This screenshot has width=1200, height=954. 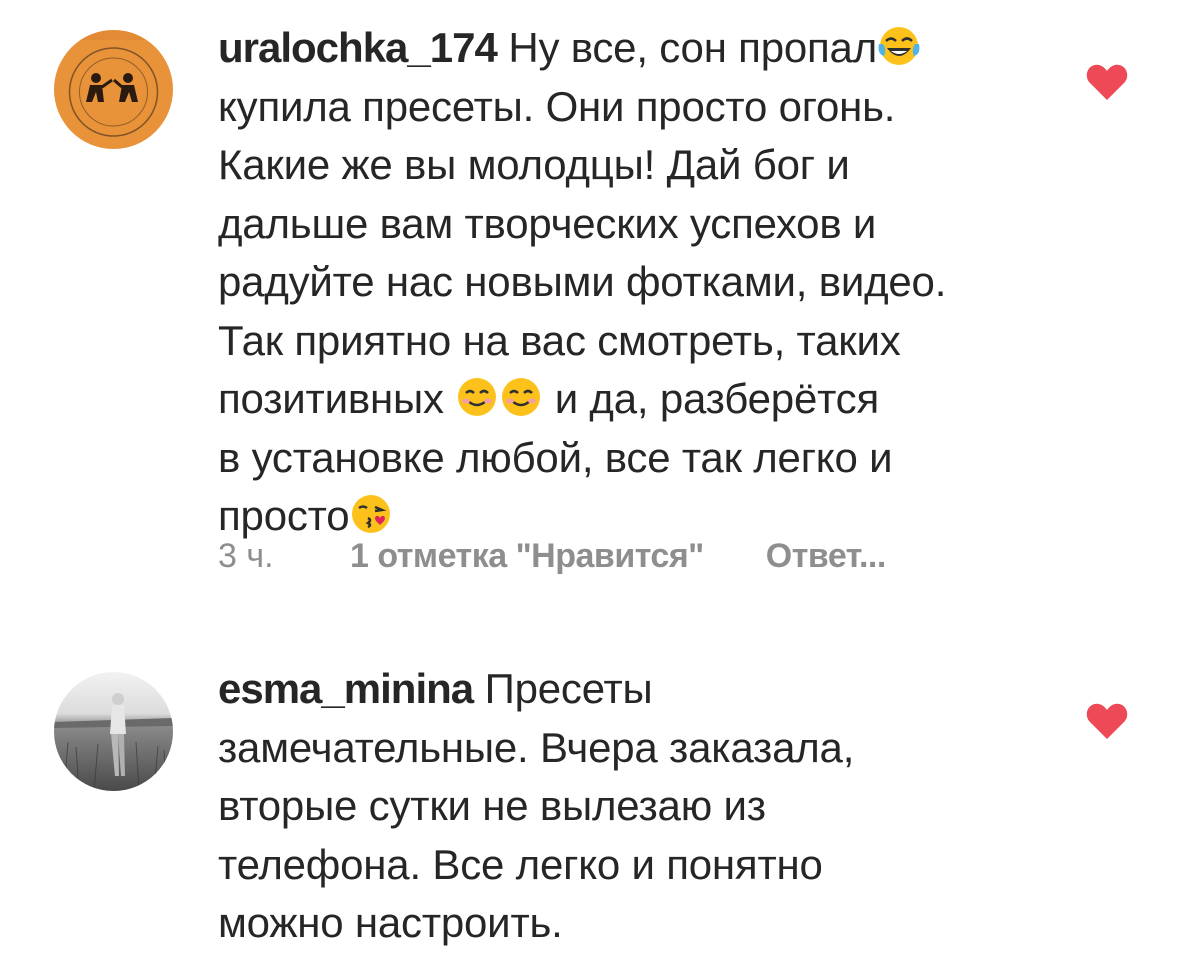 What do you see at coordinates (547, 223) in the screenshot?
I see `comment-line: дальше вам творческих успехов и` at bounding box center [547, 223].